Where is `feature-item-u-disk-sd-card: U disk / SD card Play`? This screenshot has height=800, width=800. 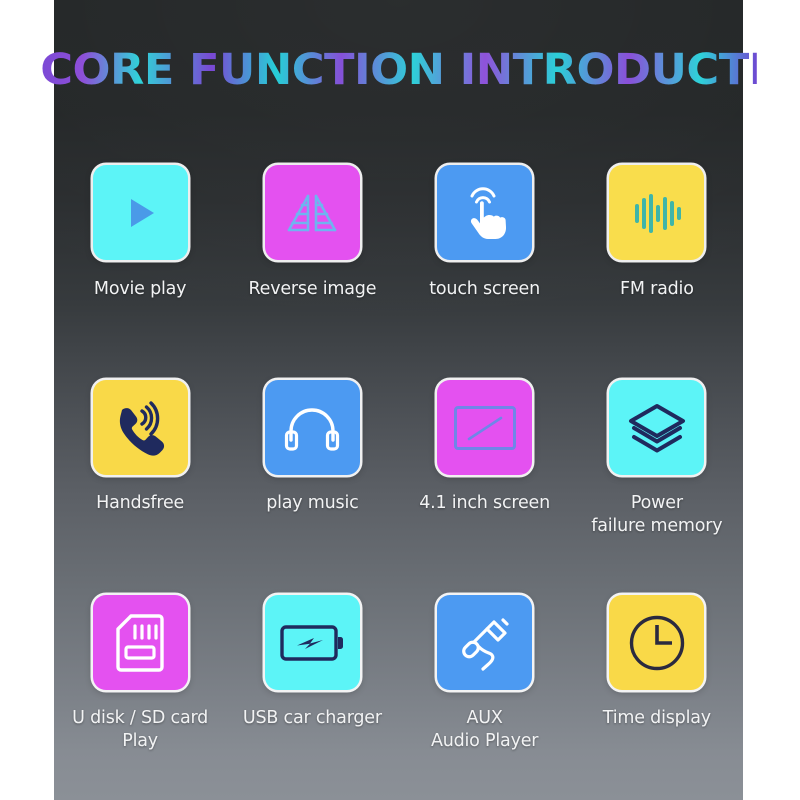
feature-item-u-disk-sd-card: U disk / SD card Play is located at coordinates (140, 697).